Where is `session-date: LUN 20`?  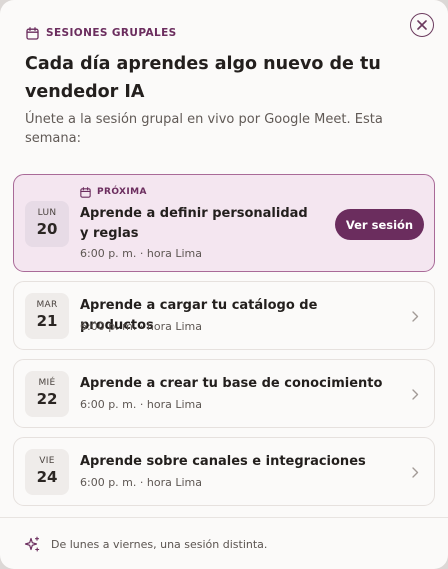 session-date: LUN 20 is located at coordinates (47, 224).